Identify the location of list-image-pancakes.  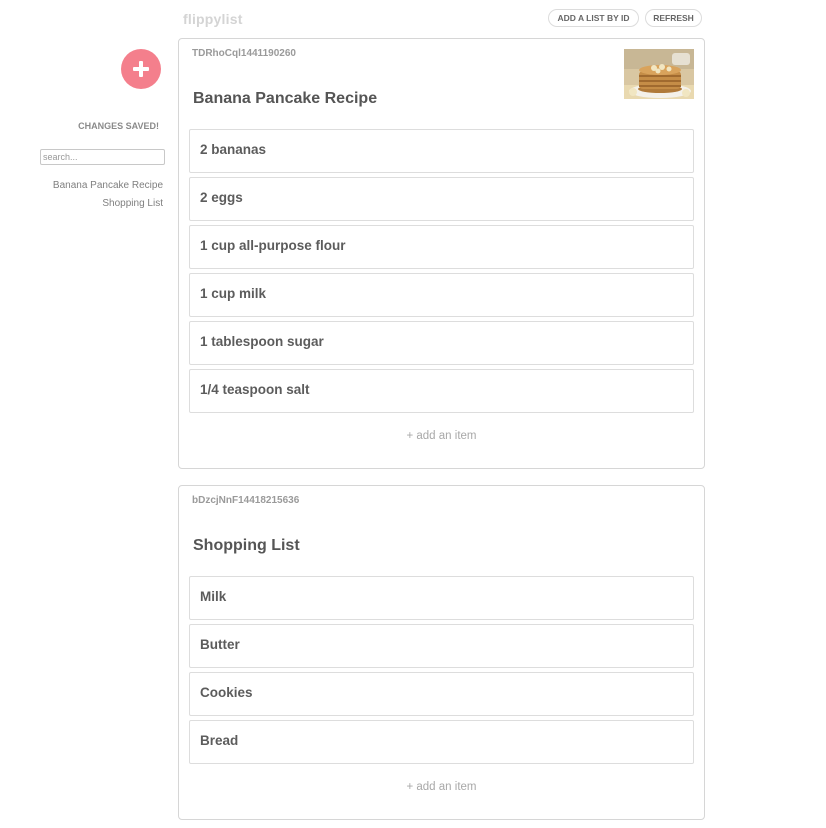
(659, 74).